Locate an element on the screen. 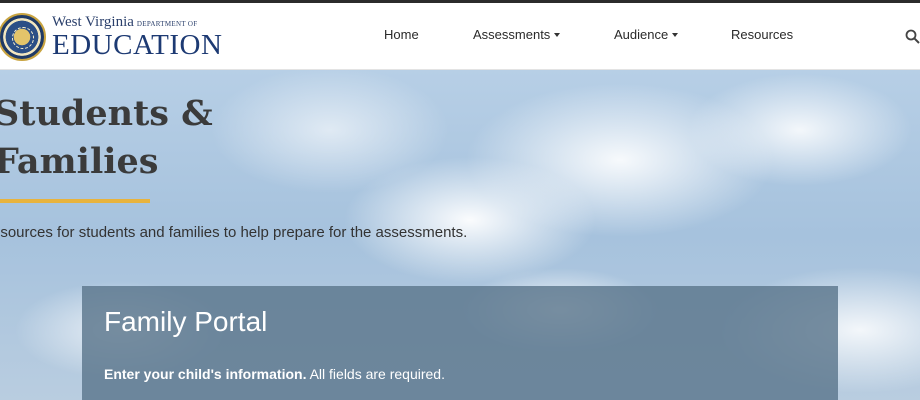  nav-resources: Resources is located at coordinates (762, 34).